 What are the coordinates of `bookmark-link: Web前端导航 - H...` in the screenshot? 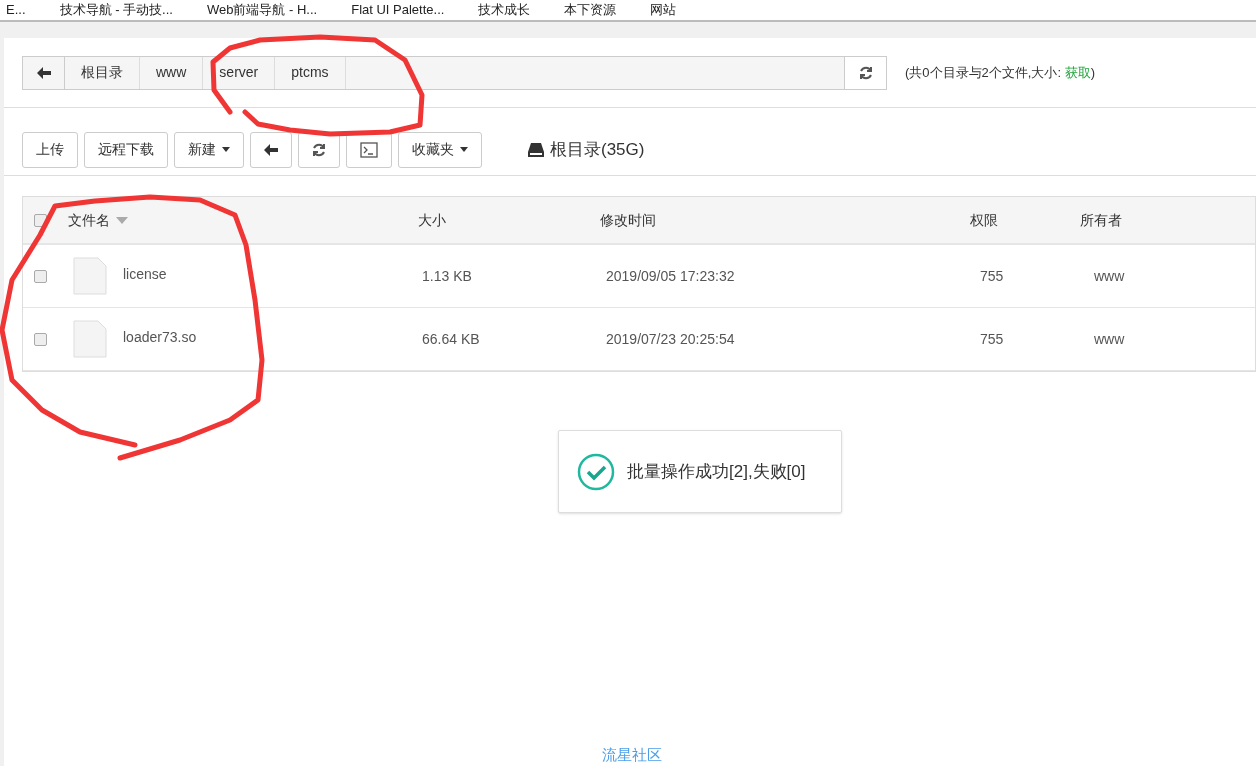 It's located at (262, 10).